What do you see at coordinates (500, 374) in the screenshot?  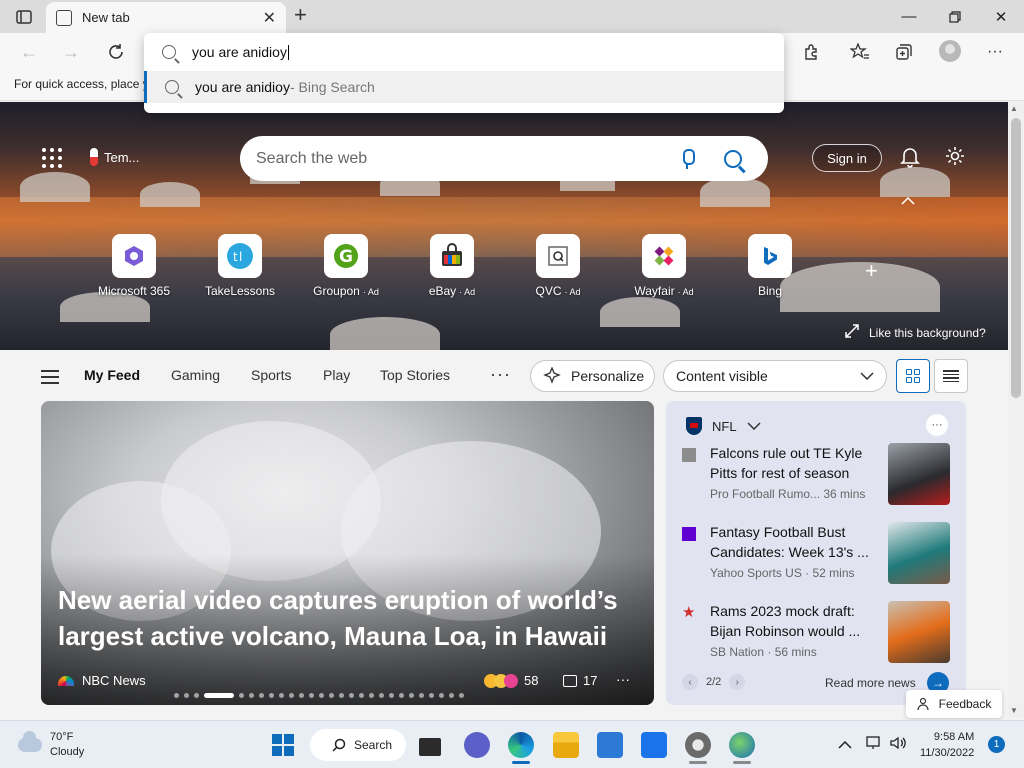 I see `more-tabs-icon: ···` at bounding box center [500, 374].